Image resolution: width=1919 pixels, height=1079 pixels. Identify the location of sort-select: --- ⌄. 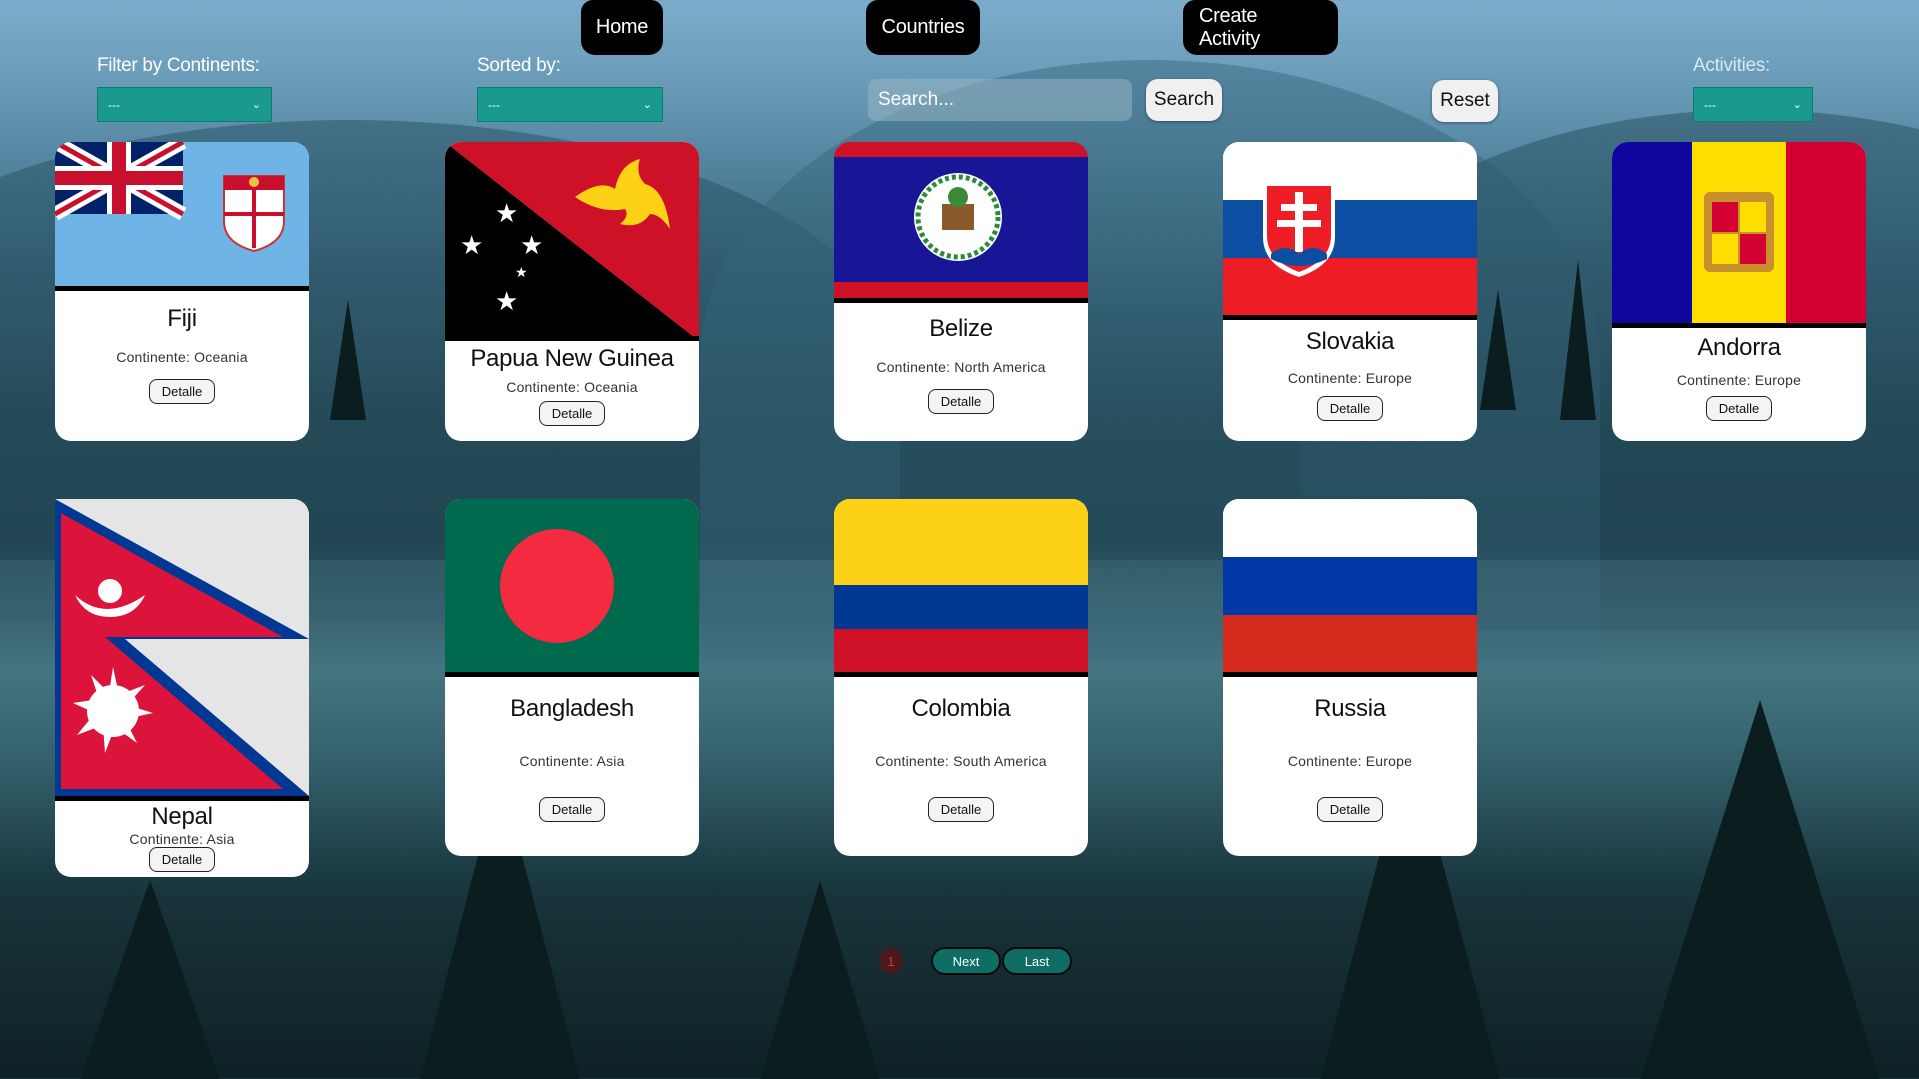
(570, 104).